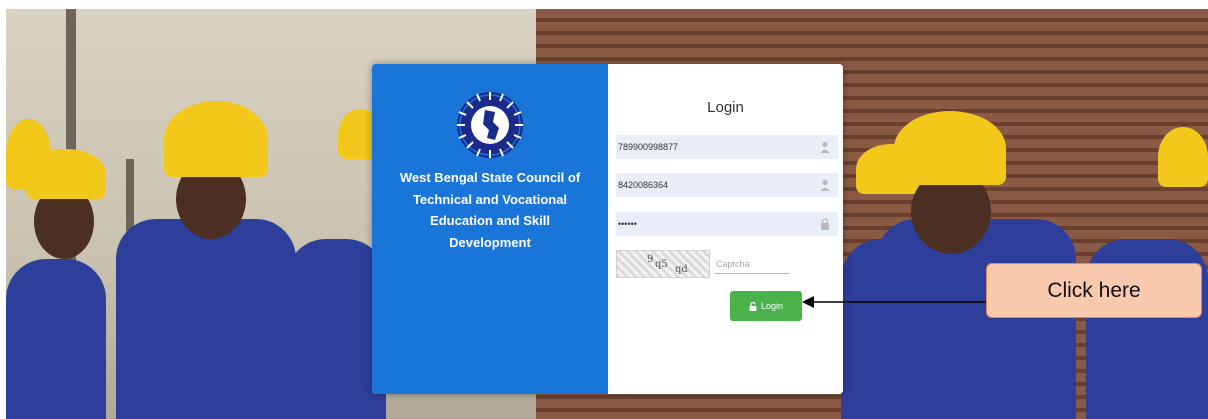 This screenshot has height=419, width=1208. Describe the element at coordinates (490, 125) in the screenshot. I see `wbsctvesd-emblem-icon` at that location.